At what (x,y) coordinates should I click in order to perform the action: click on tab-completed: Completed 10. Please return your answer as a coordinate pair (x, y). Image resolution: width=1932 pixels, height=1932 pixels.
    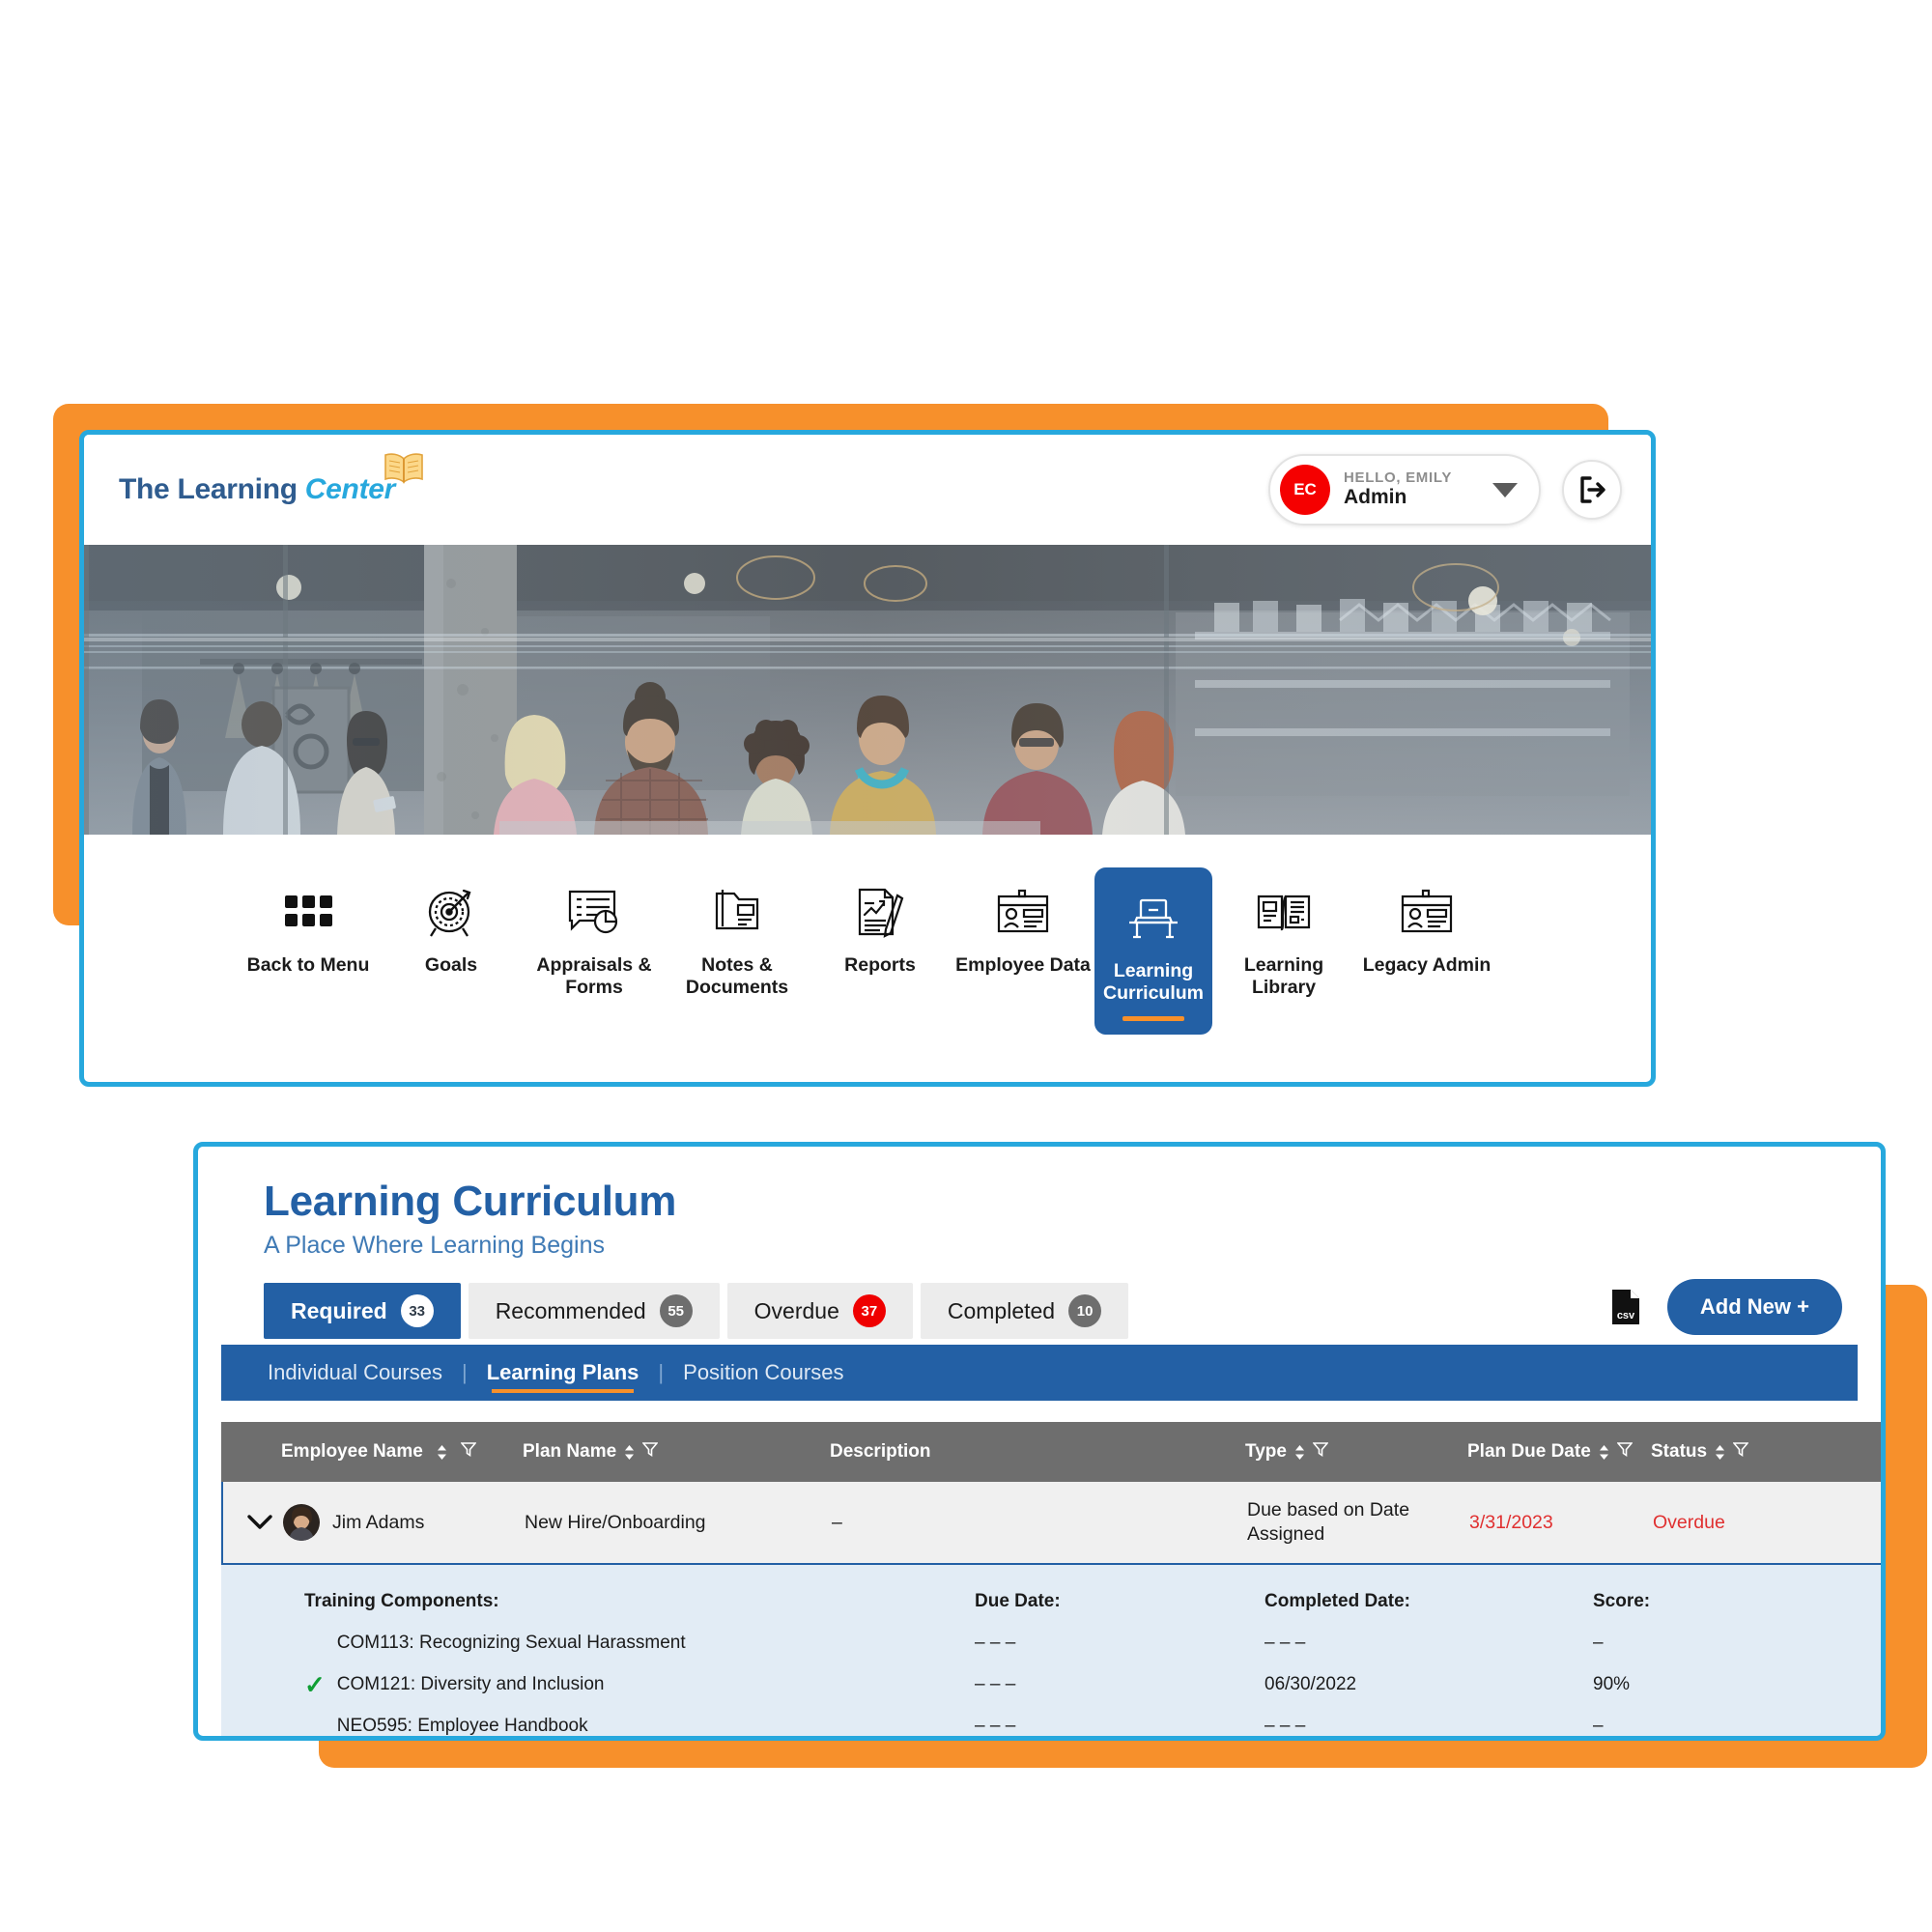
    Looking at the image, I should click on (1024, 1311).